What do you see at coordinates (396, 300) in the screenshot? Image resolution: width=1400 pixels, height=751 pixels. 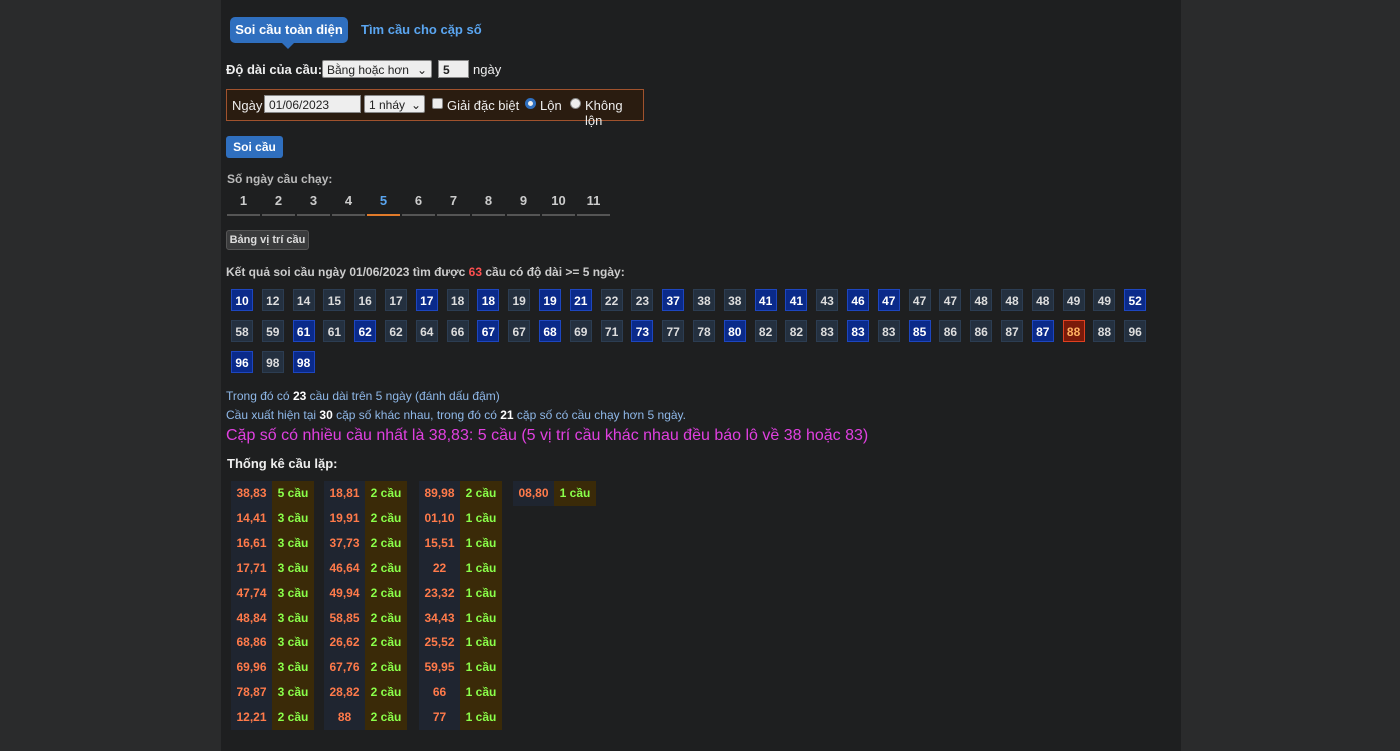 I see `number-cell: 17` at bounding box center [396, 300].